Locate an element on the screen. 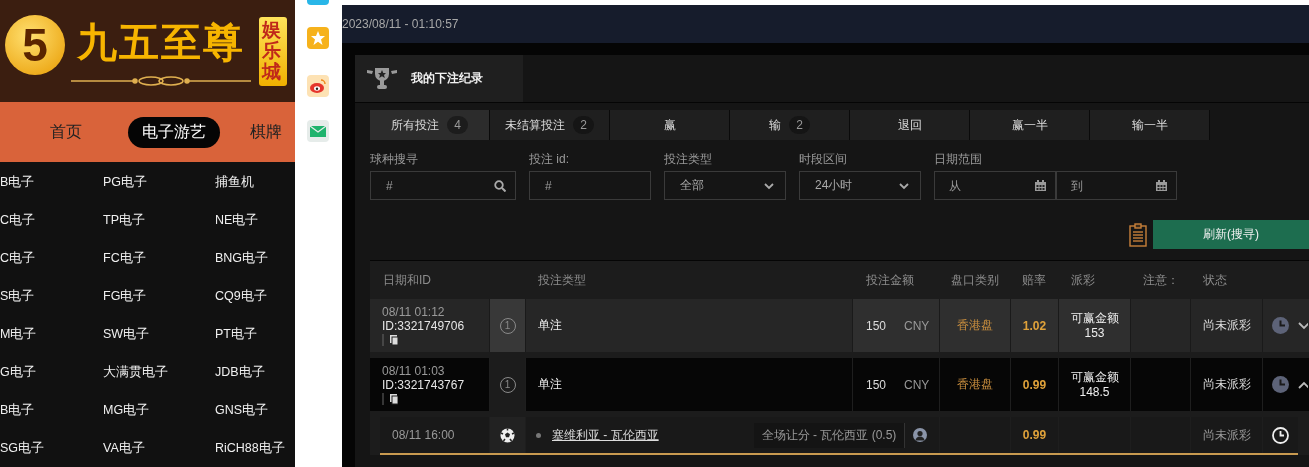 This screenshot has width=1309, height=467. column-header: 盘口类别 is located at coordinates (975, 280).